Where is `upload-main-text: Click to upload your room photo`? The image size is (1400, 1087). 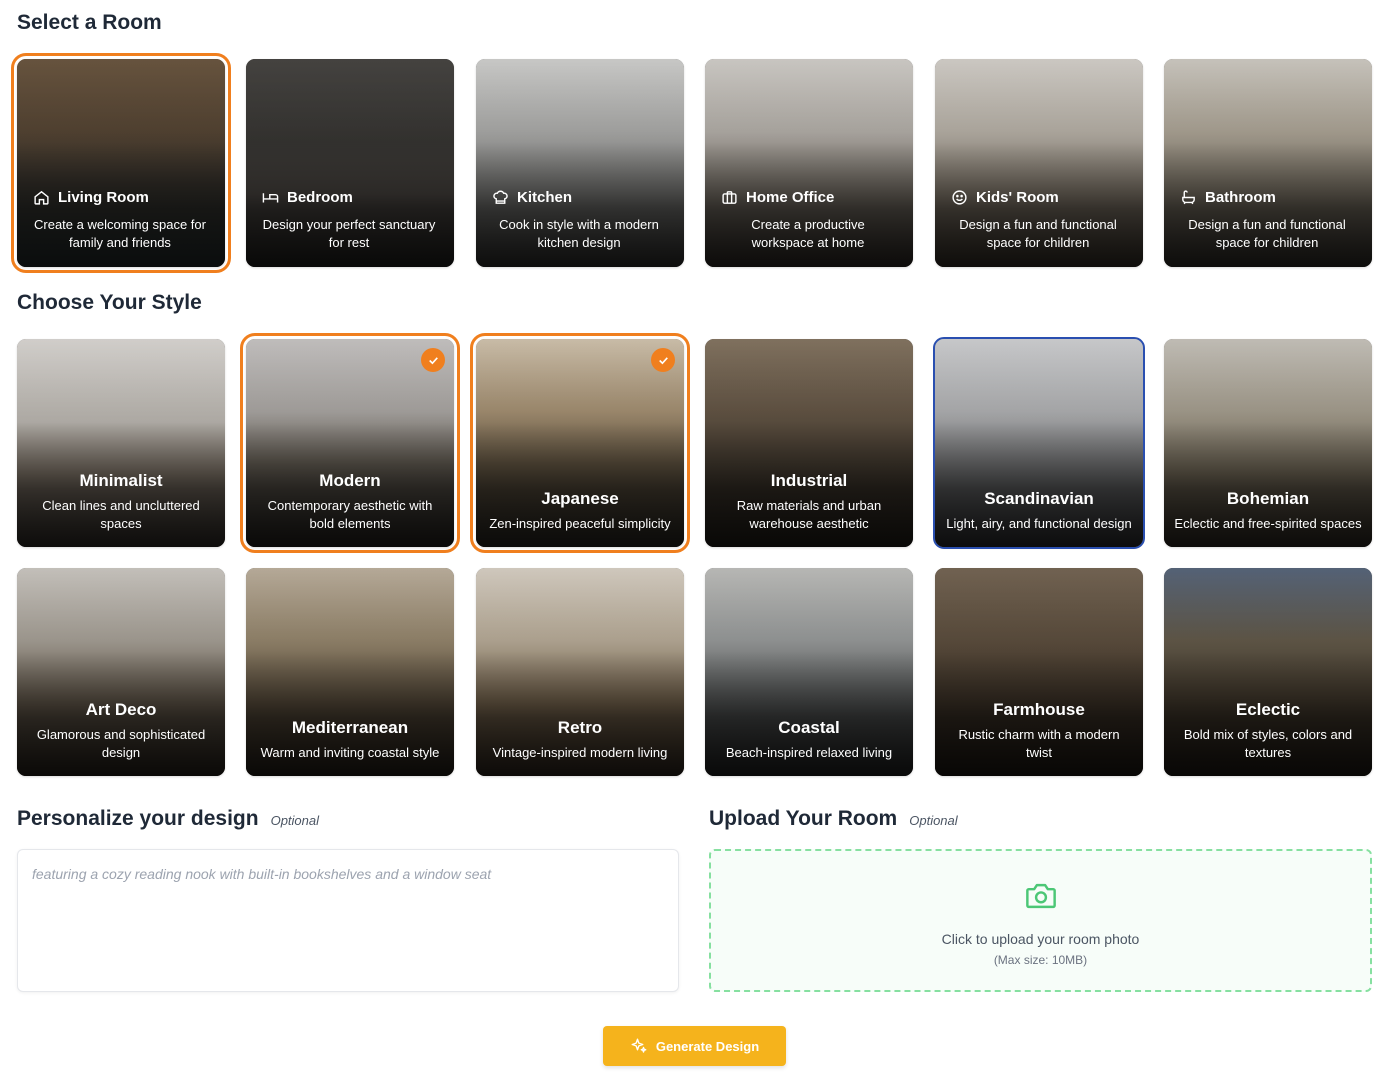
upload-main-text: Click to upload your room photo is located at coordinates (1040, 939).